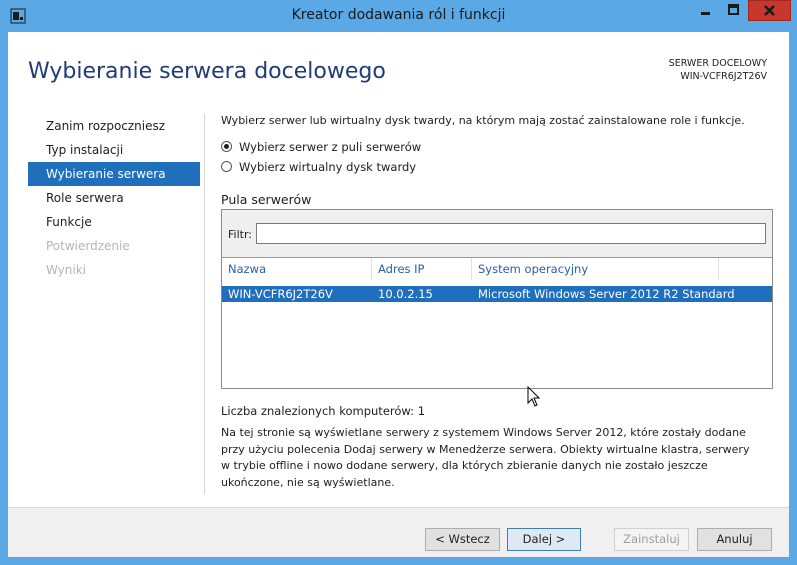 Image resolution: width=797 pixels, height=565 pixels. What do you see at coordinates (544, 539) in the screenshot?
I see `next-button: Dalej >` at bounding box center [544, 539].